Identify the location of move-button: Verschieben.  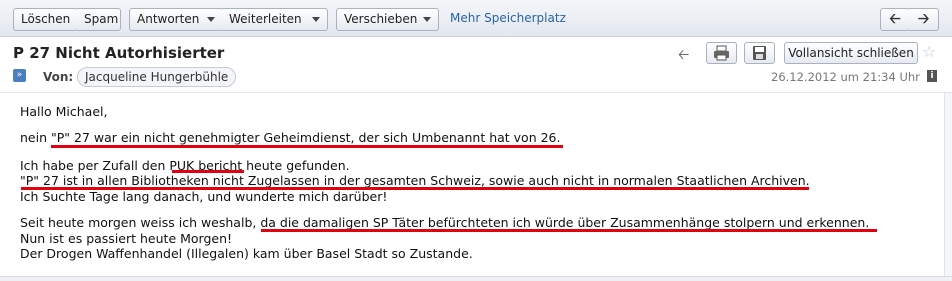
(387, 19).